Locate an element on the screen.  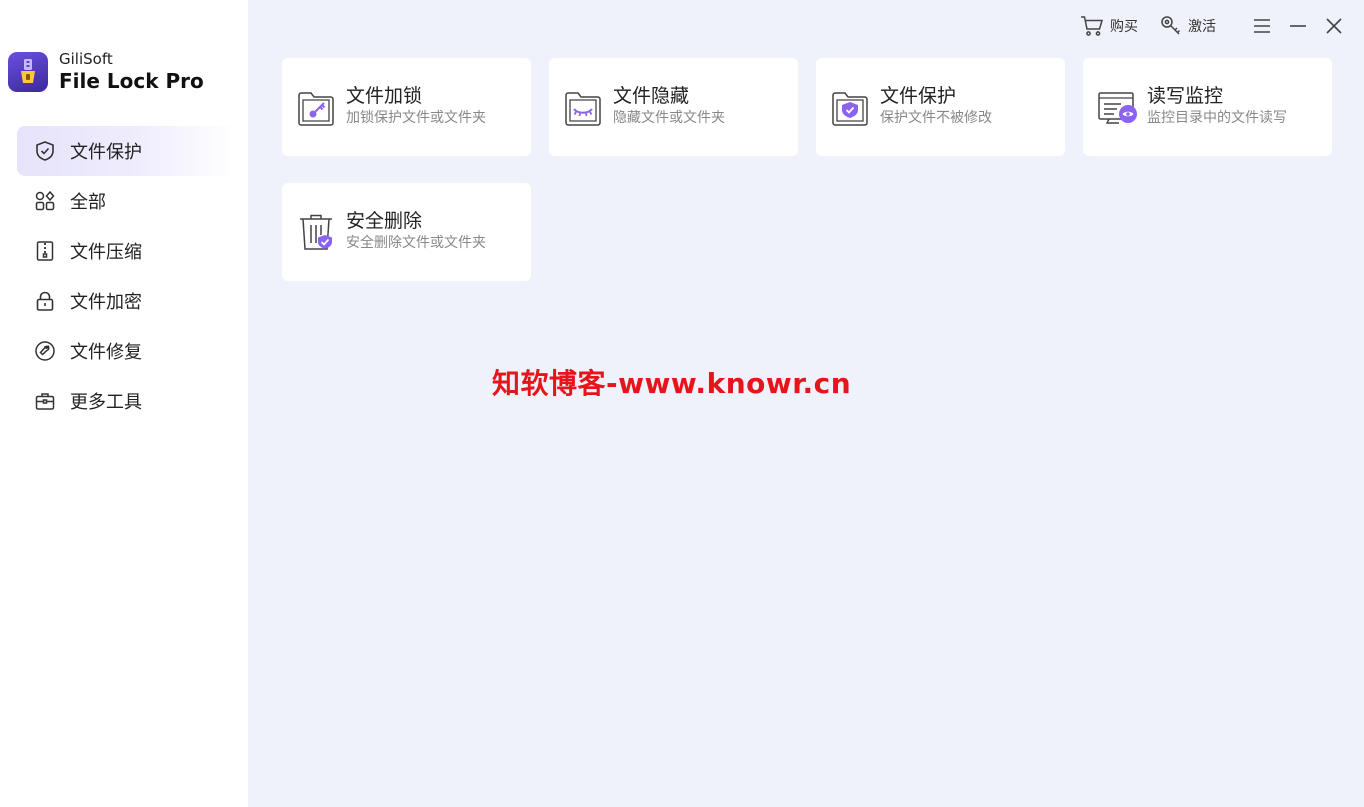
file-key-icon is located at coordinates (317, 107).